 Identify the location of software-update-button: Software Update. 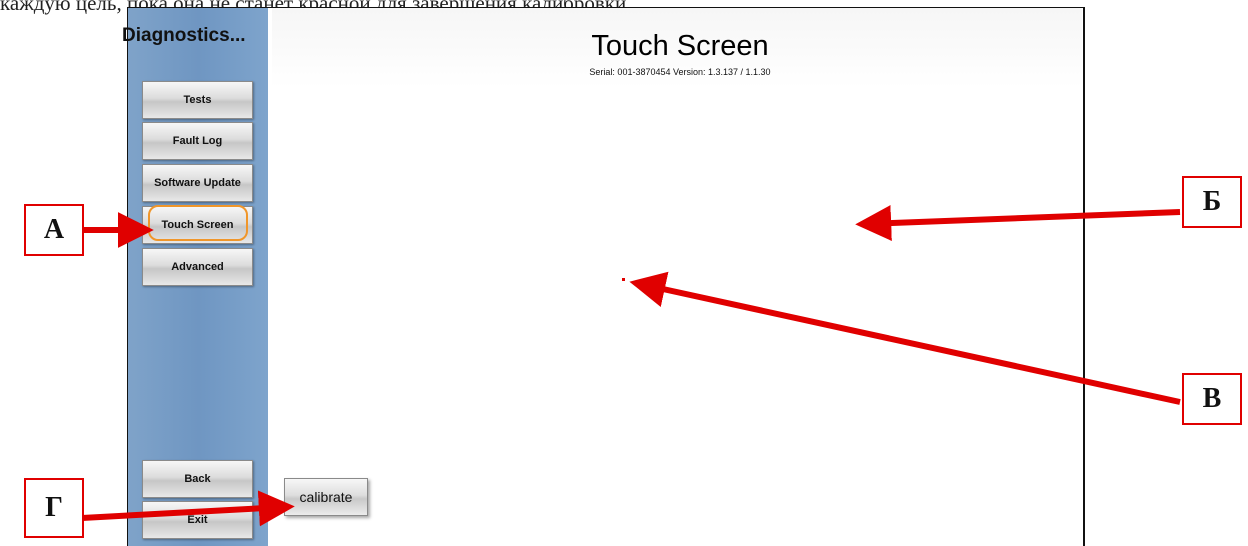
(197, 183).